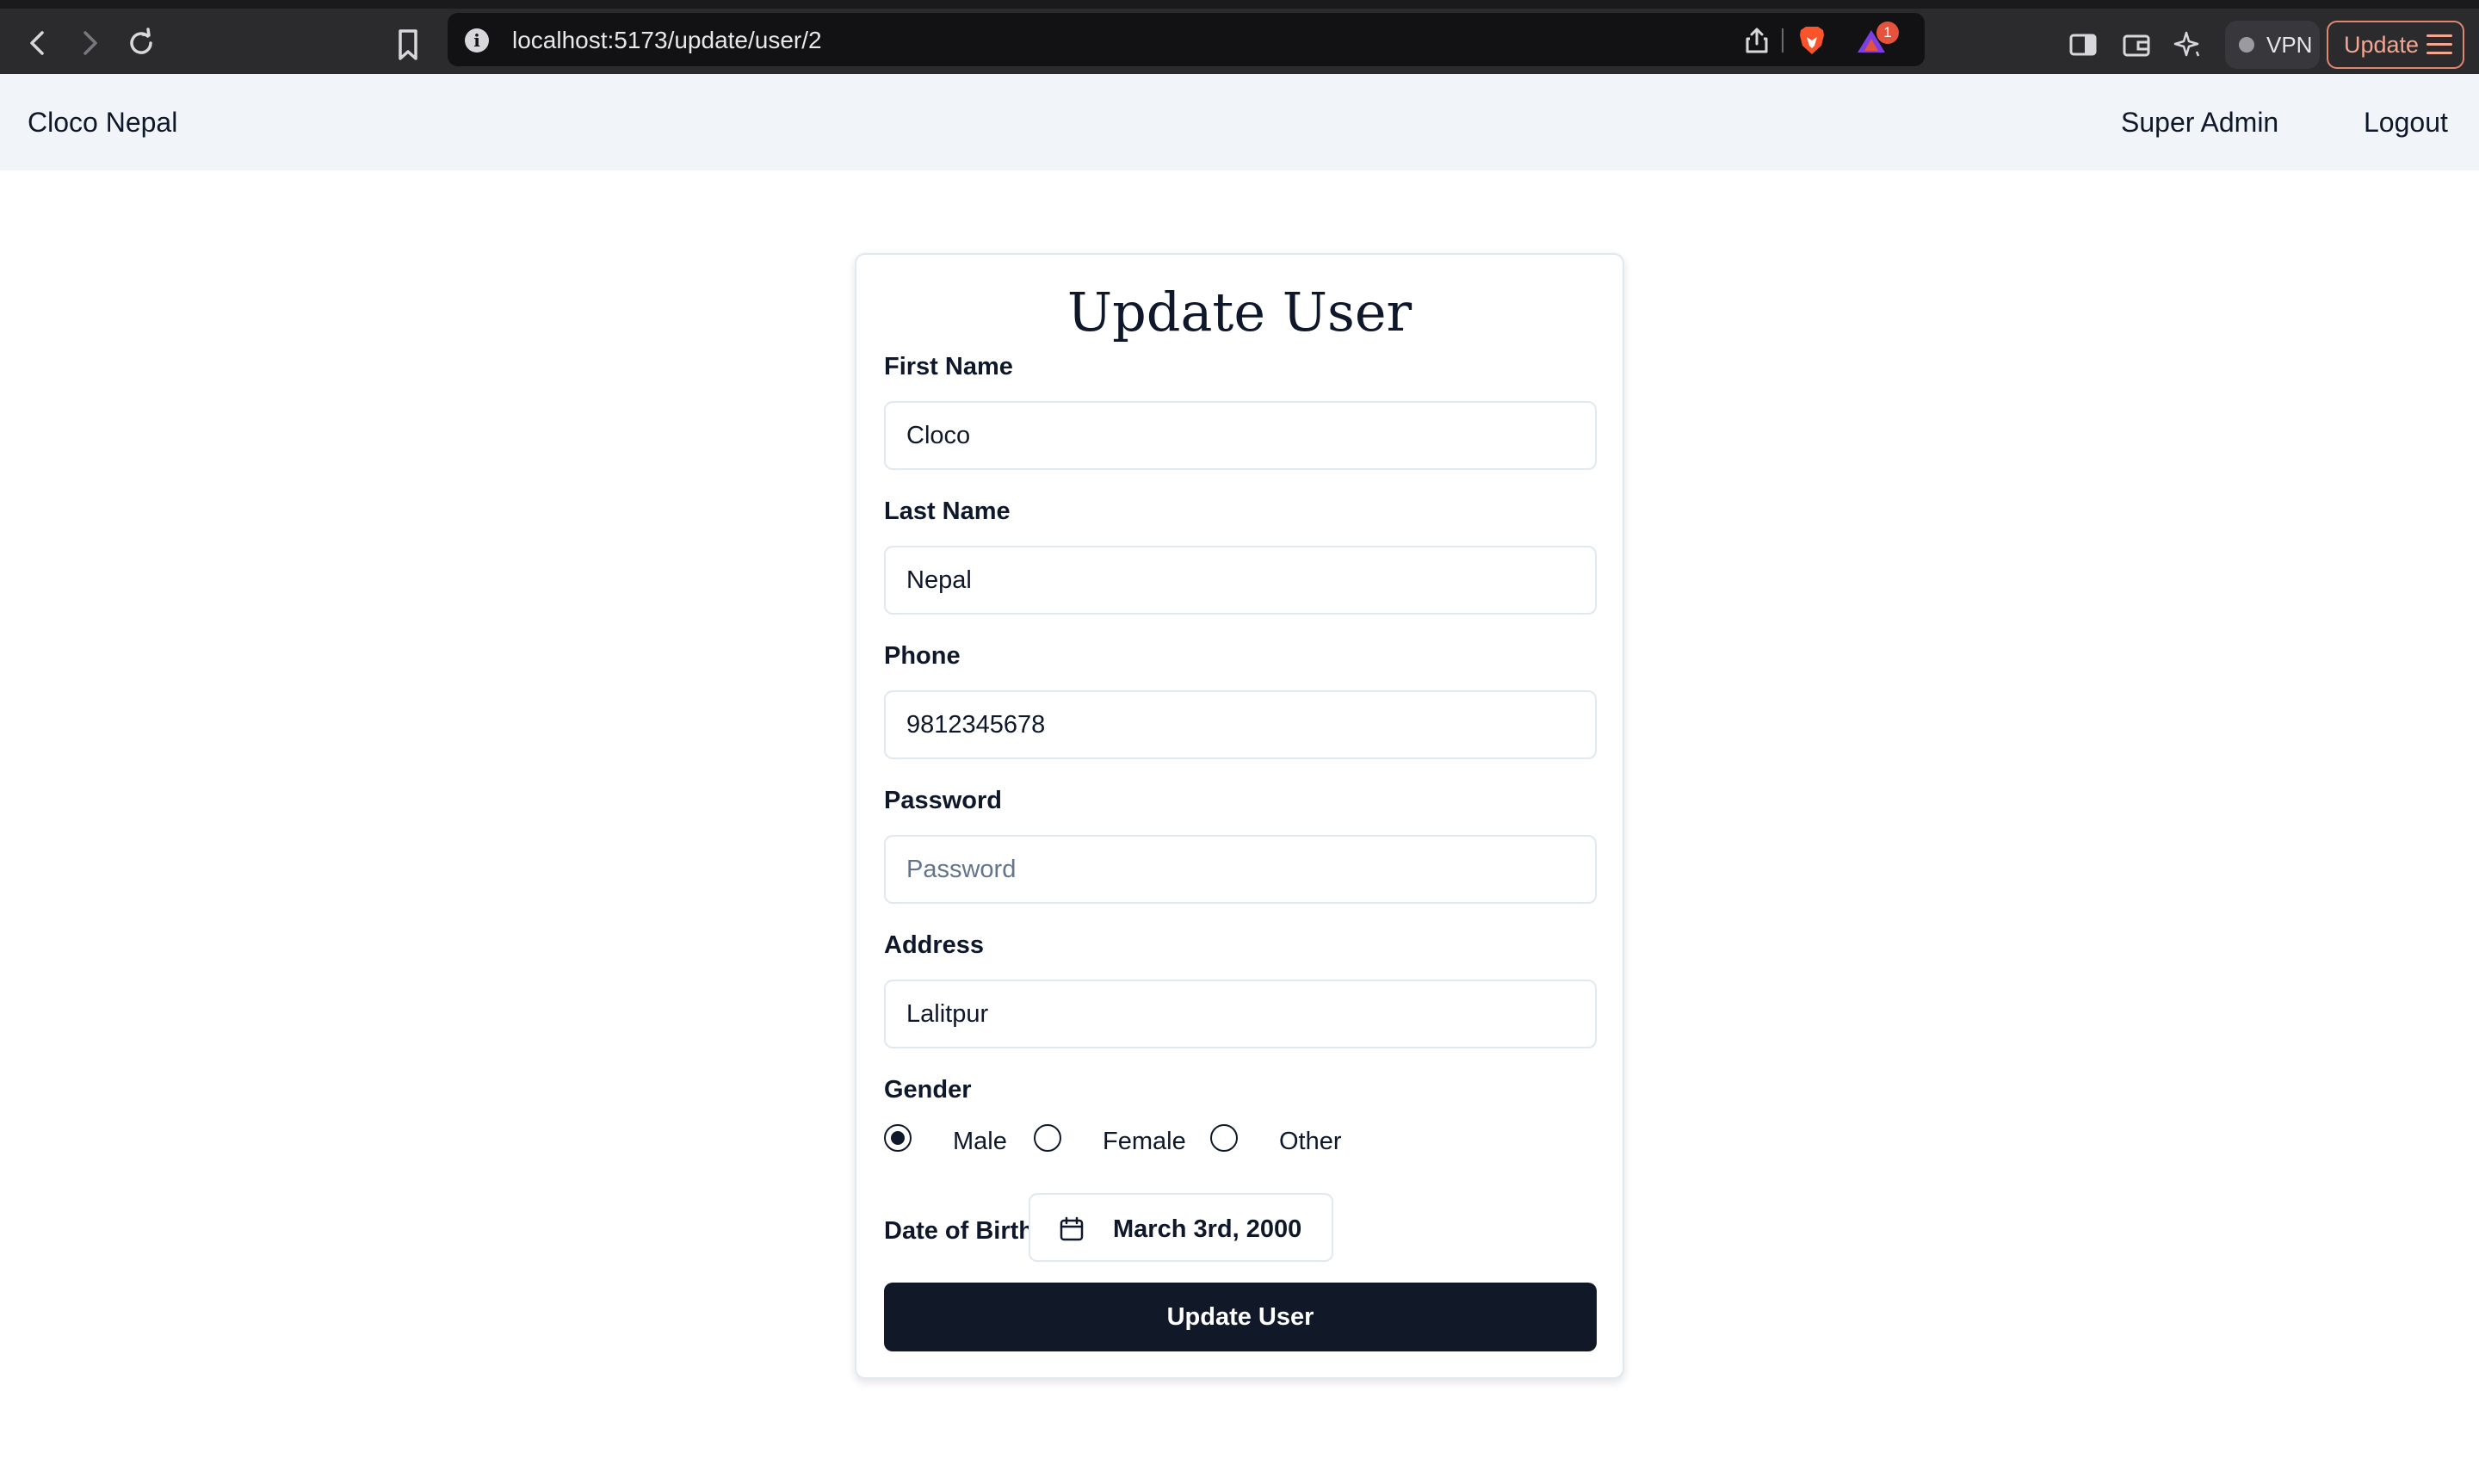  What do you see at coordinates (1047, 1138) in the screenshot?
I see `gender-radio-female` at bounding box center [1047, 1138].